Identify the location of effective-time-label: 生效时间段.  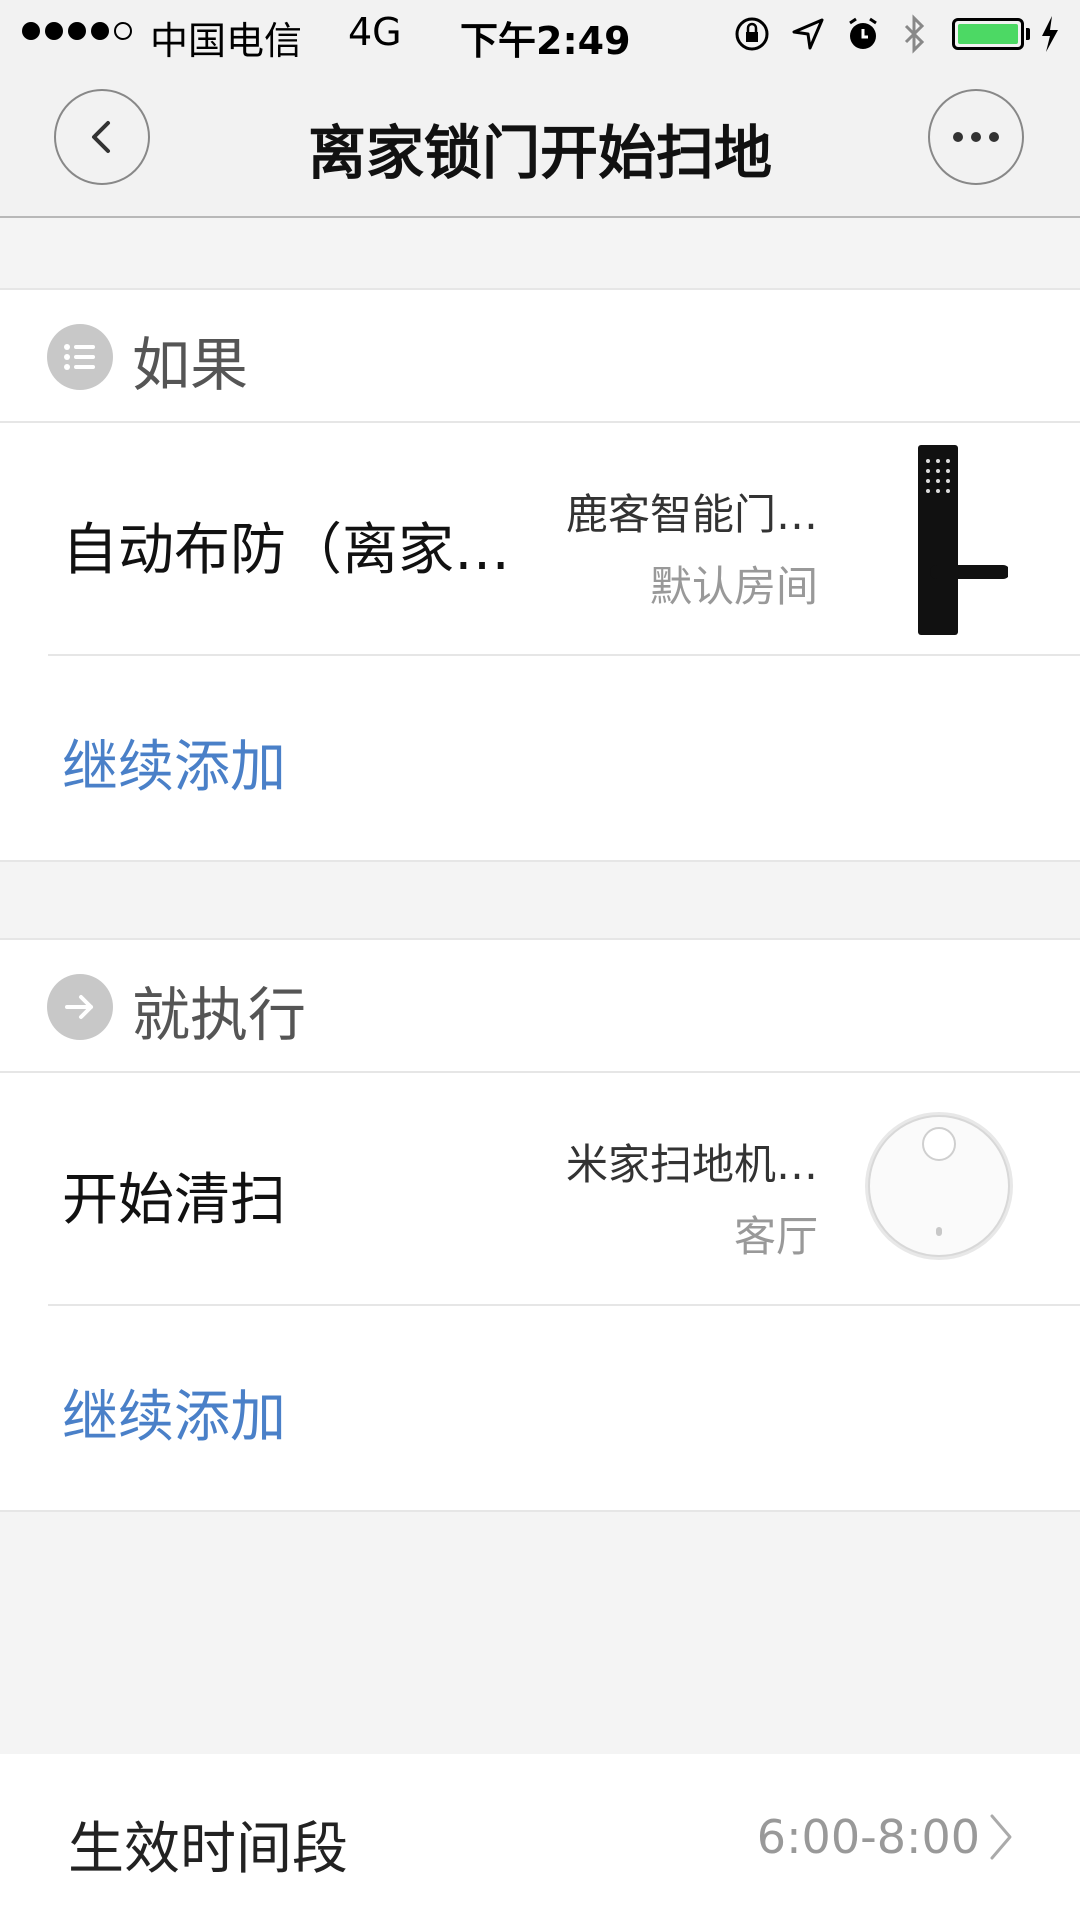
(208, 1849).